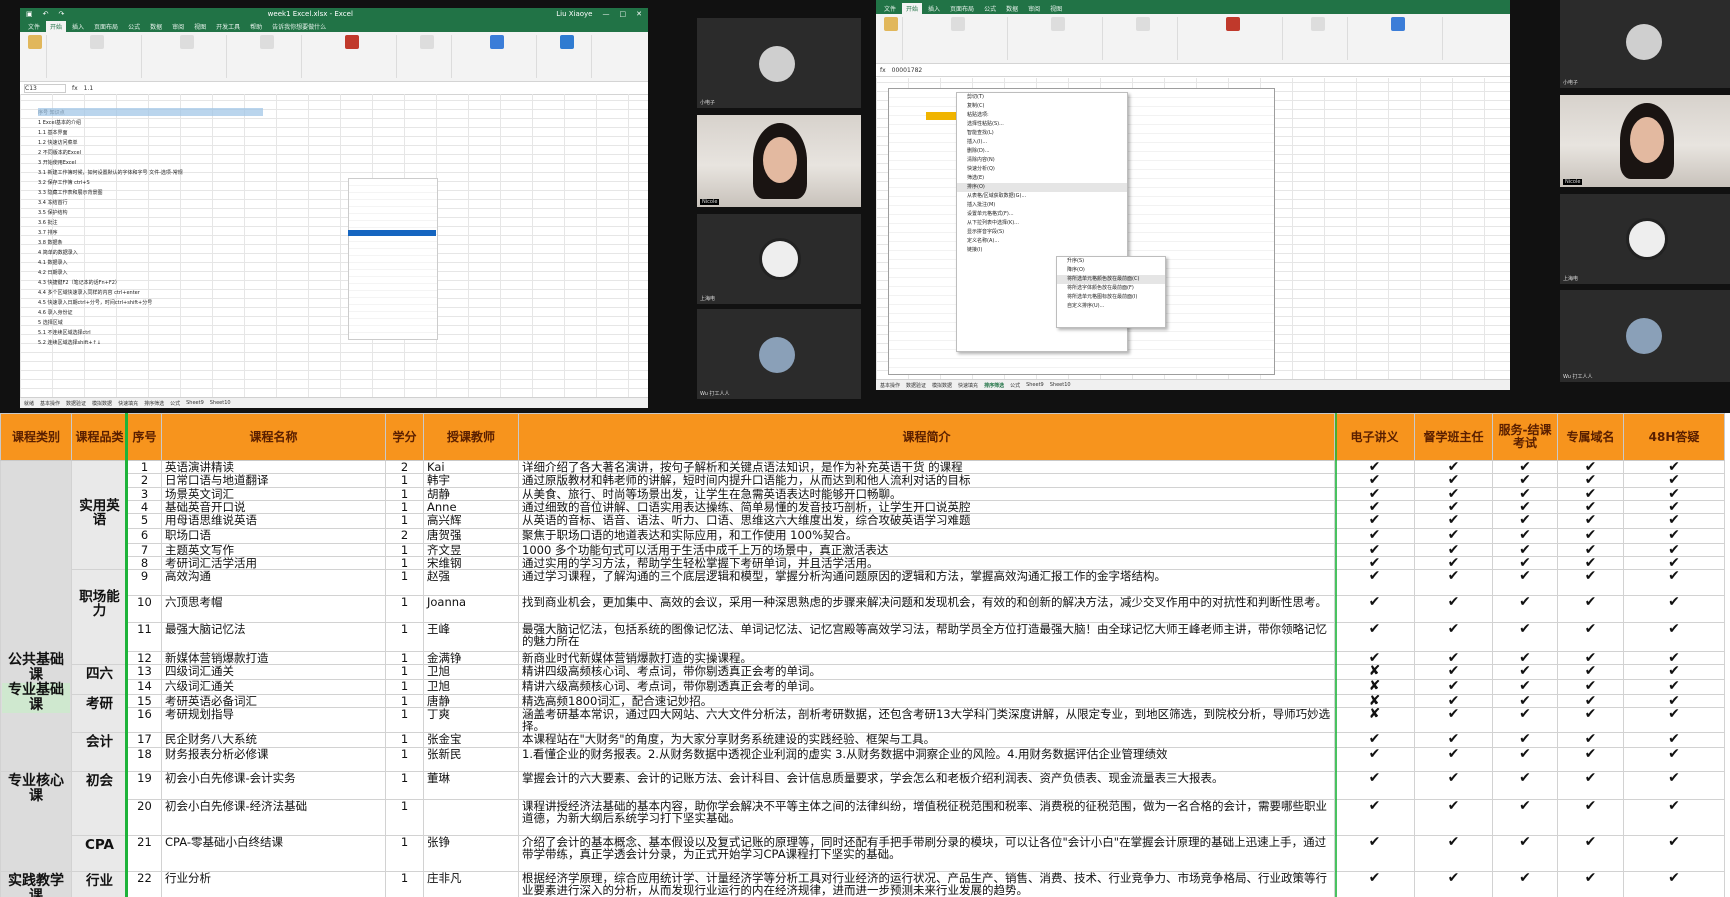 The image size is (1730, 897). I want to click on menu-item: 显示拼音字段(S), so click(1042, 232).